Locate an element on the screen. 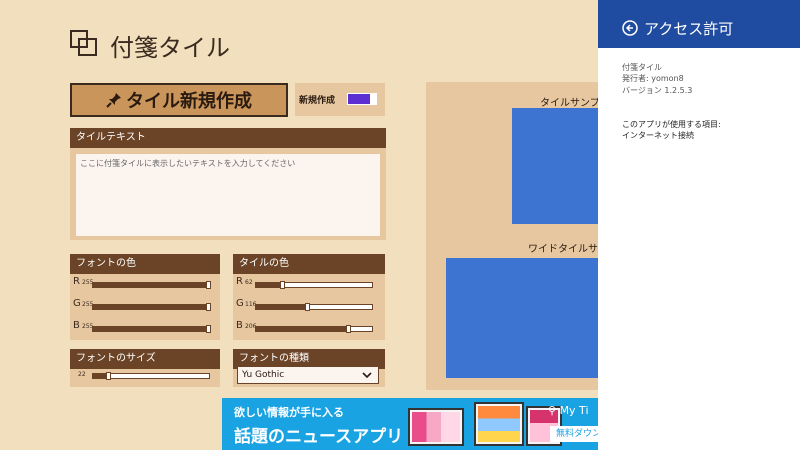 The height and width of the screenshot is (450, 800). font-color-b-slider is located at coordinates (151, 329).